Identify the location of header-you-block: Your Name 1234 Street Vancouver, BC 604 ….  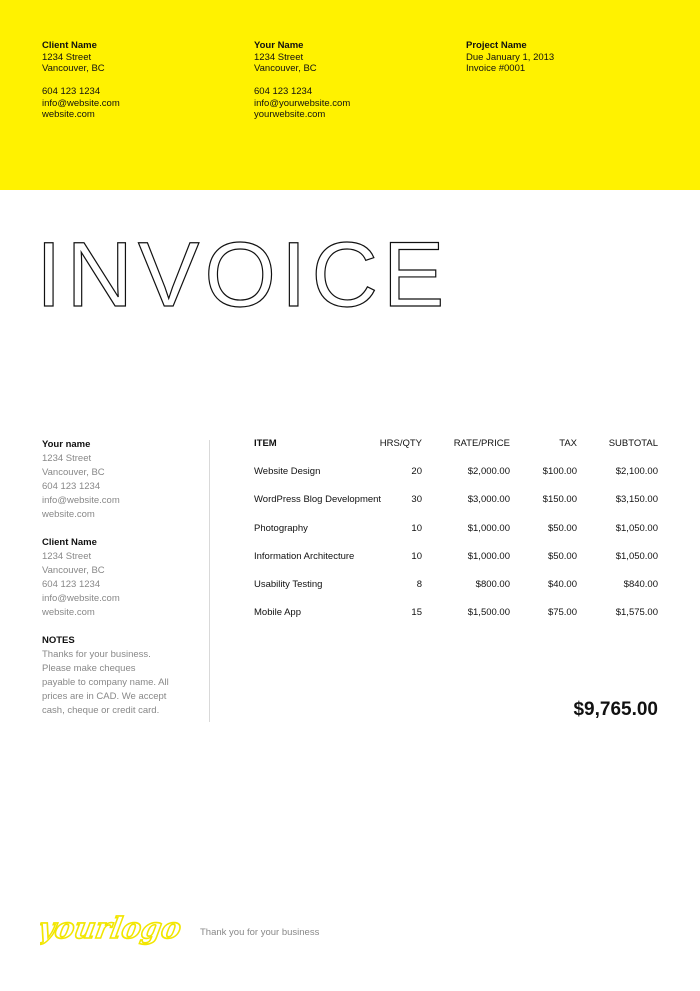
(354, 80).